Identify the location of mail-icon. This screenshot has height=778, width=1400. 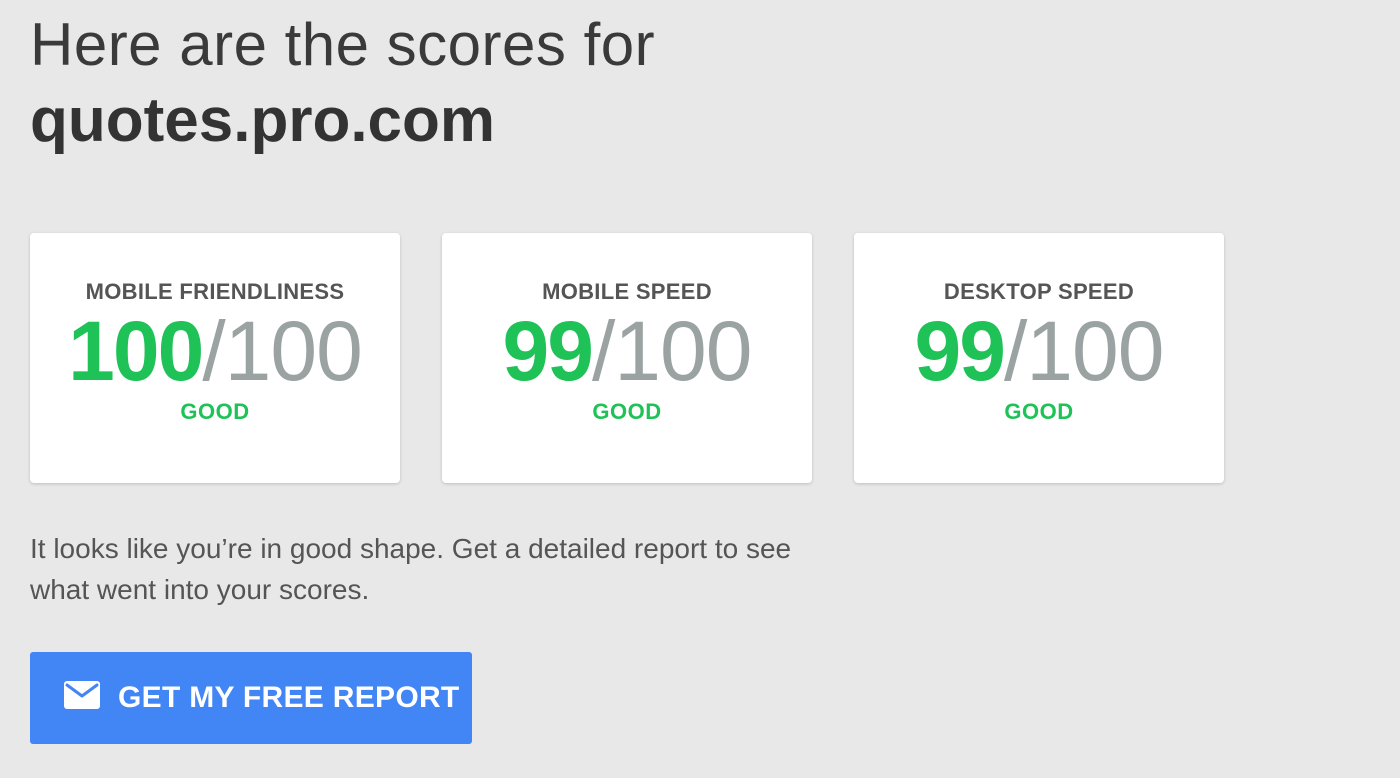
(82, 695).